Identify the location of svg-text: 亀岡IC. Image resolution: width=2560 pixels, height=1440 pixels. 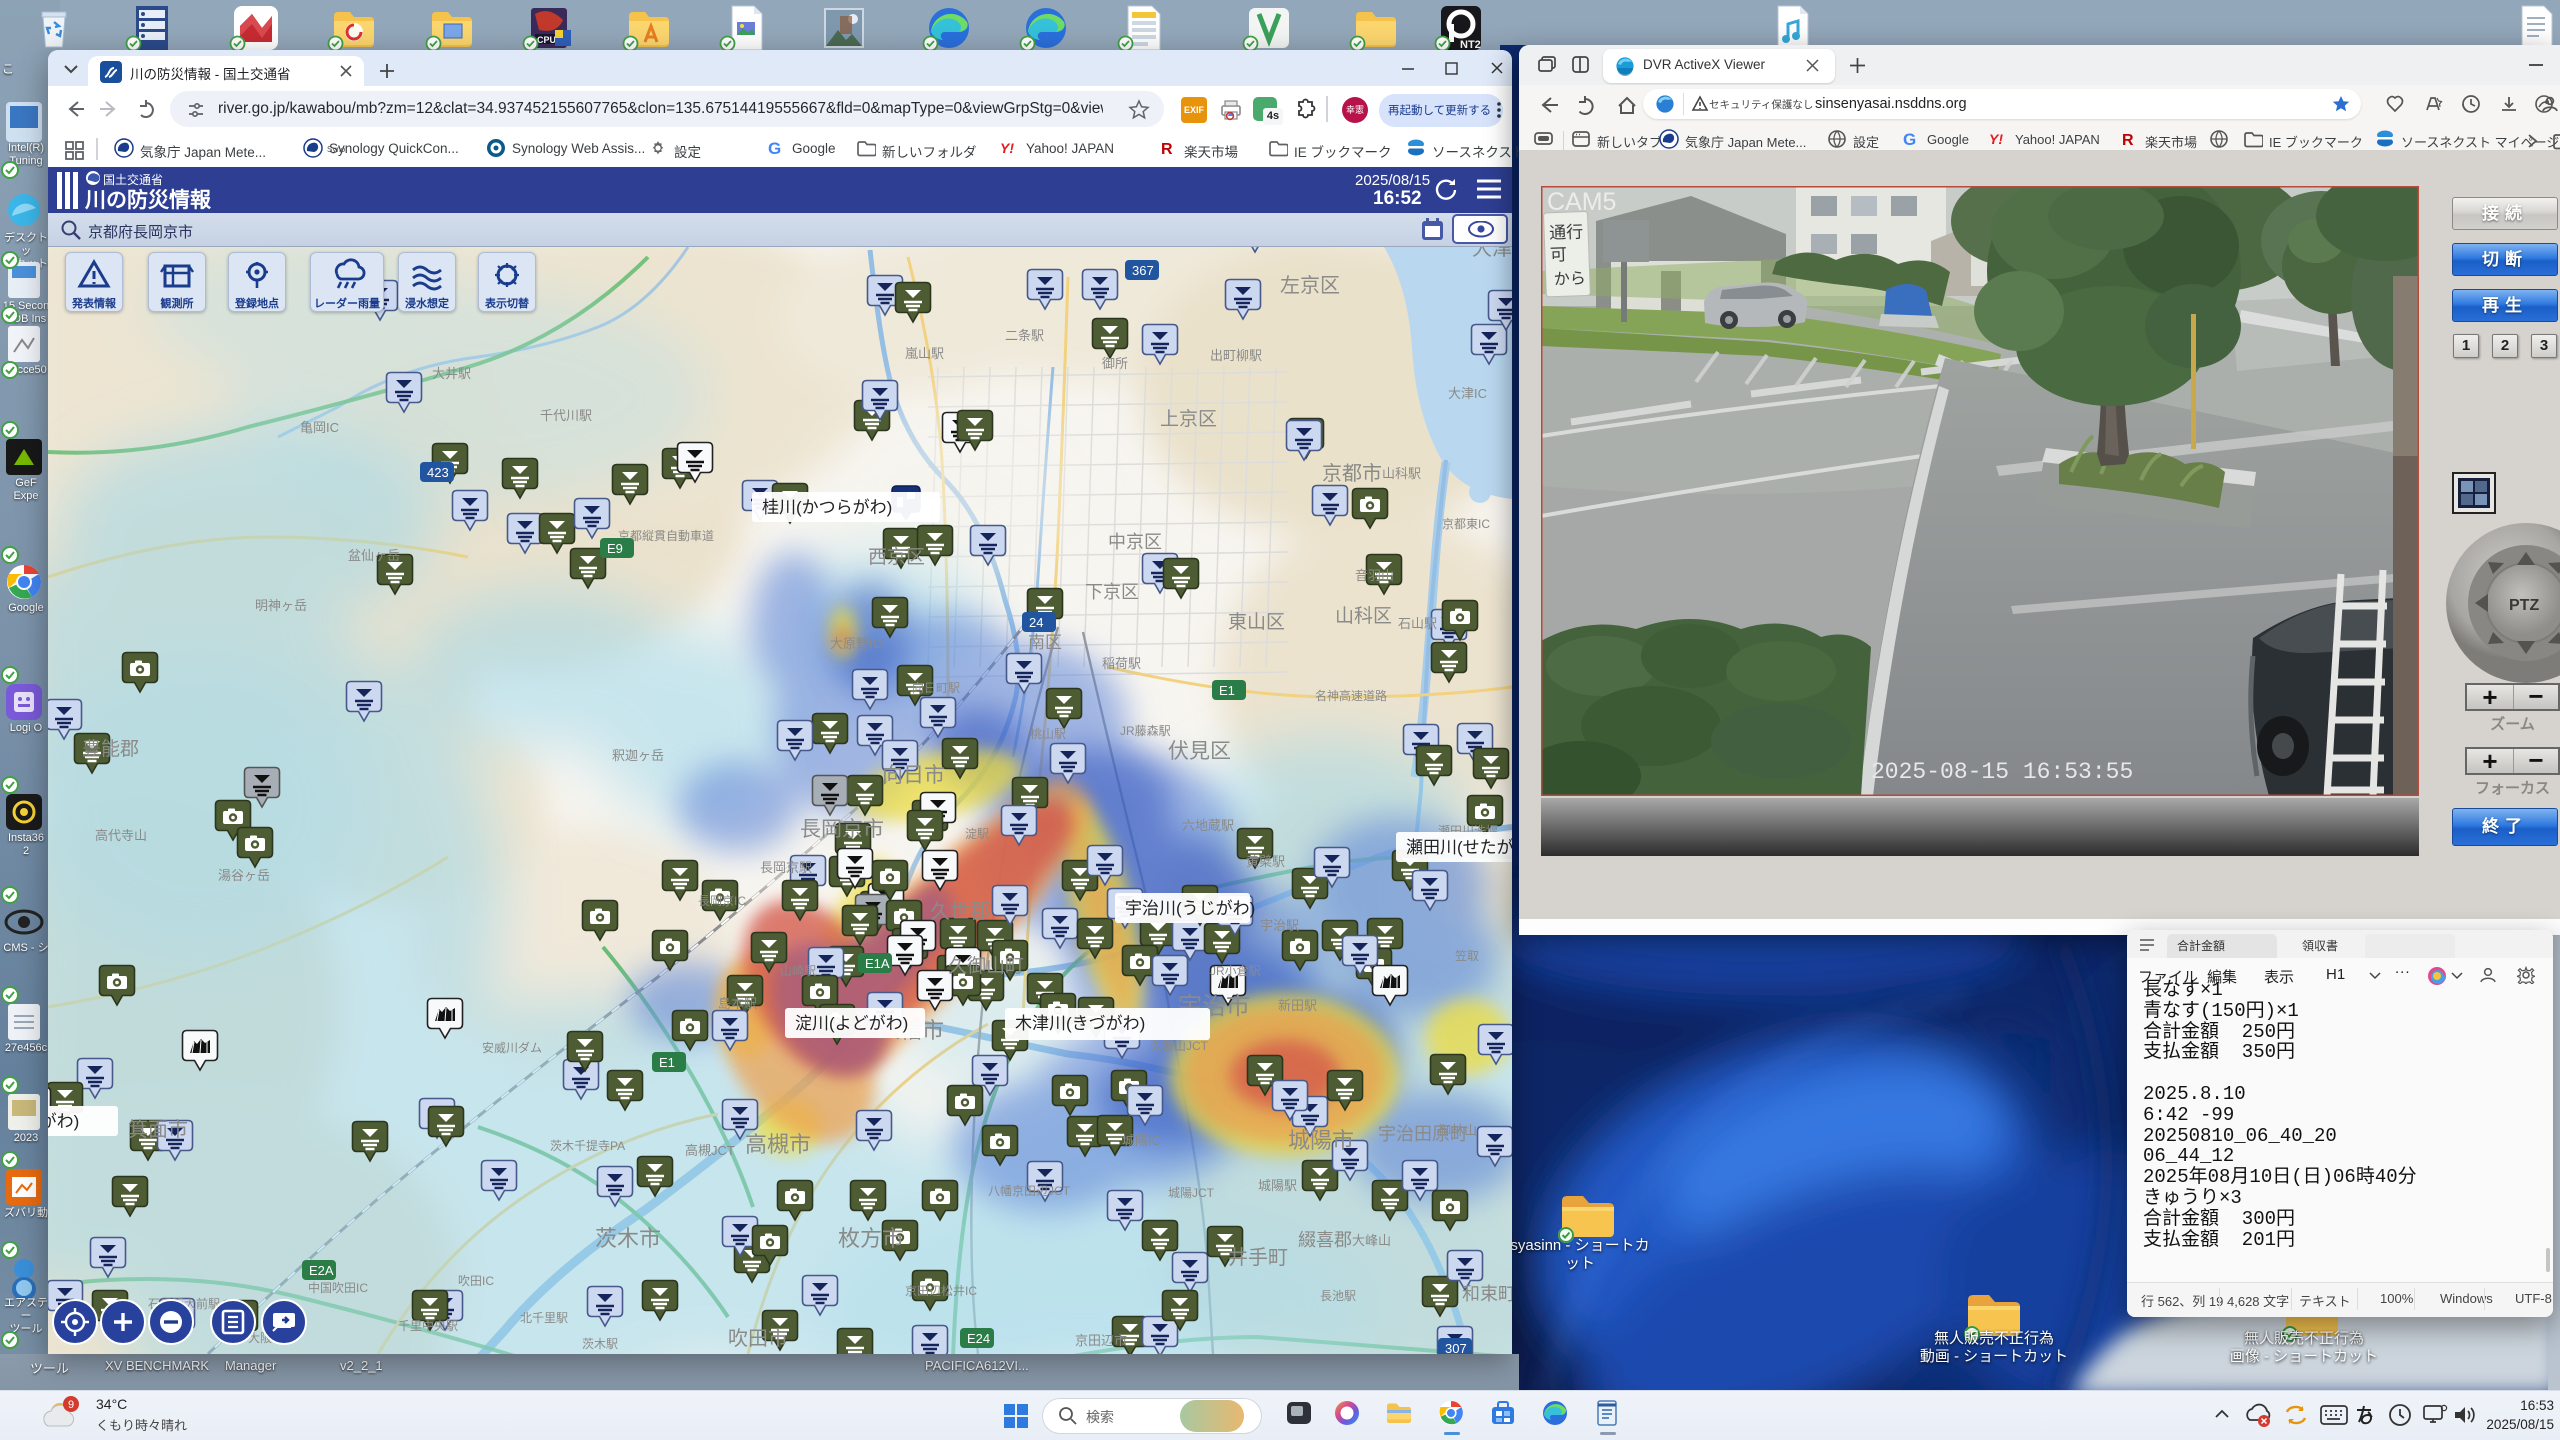
(319, 427).